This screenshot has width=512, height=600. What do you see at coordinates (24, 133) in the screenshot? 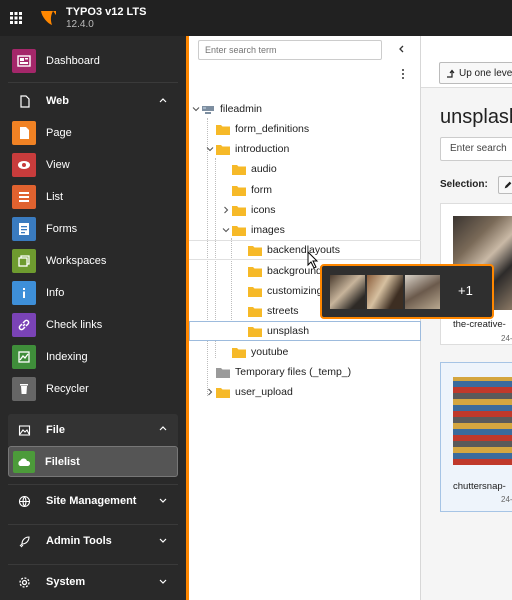
I see `page-icon` at bounding box center [24, 133].